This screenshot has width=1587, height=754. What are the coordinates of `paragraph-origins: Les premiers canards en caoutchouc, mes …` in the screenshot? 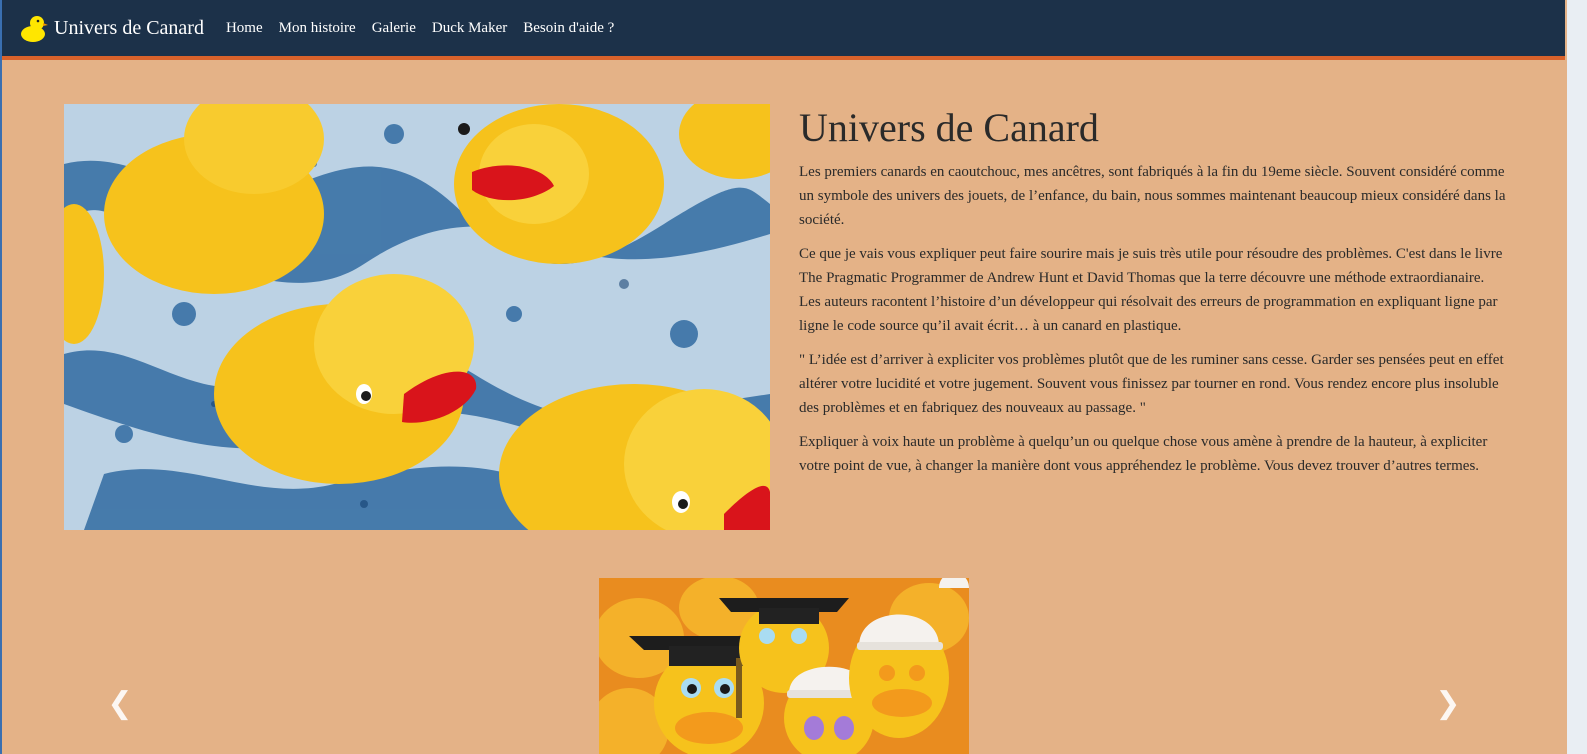 It's located at (1152, 196).